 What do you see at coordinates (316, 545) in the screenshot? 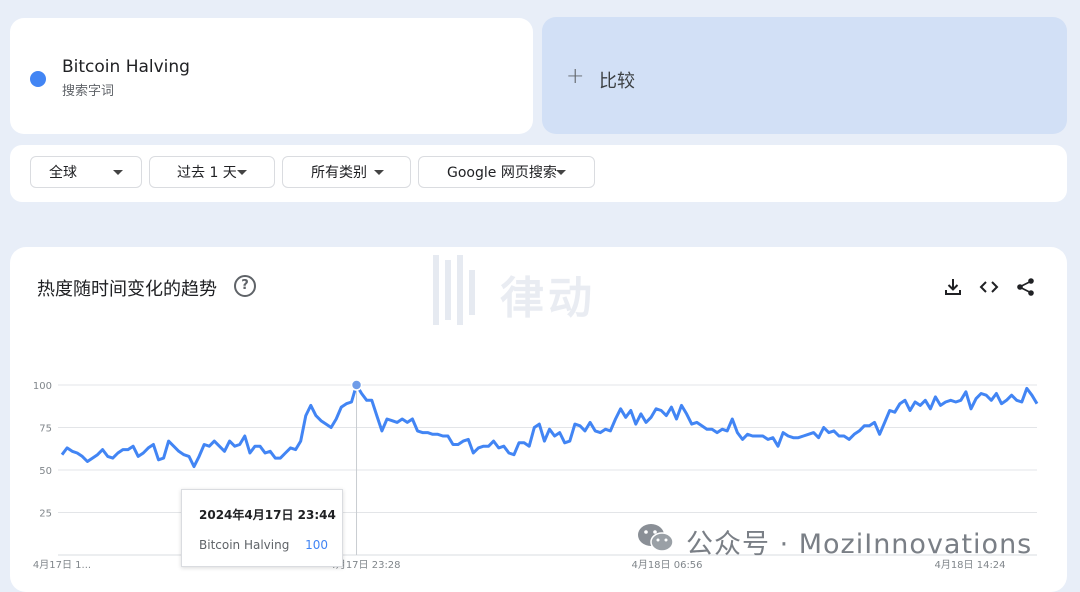
I see `tooltip-value: 100` at bounding box center [316, 545].